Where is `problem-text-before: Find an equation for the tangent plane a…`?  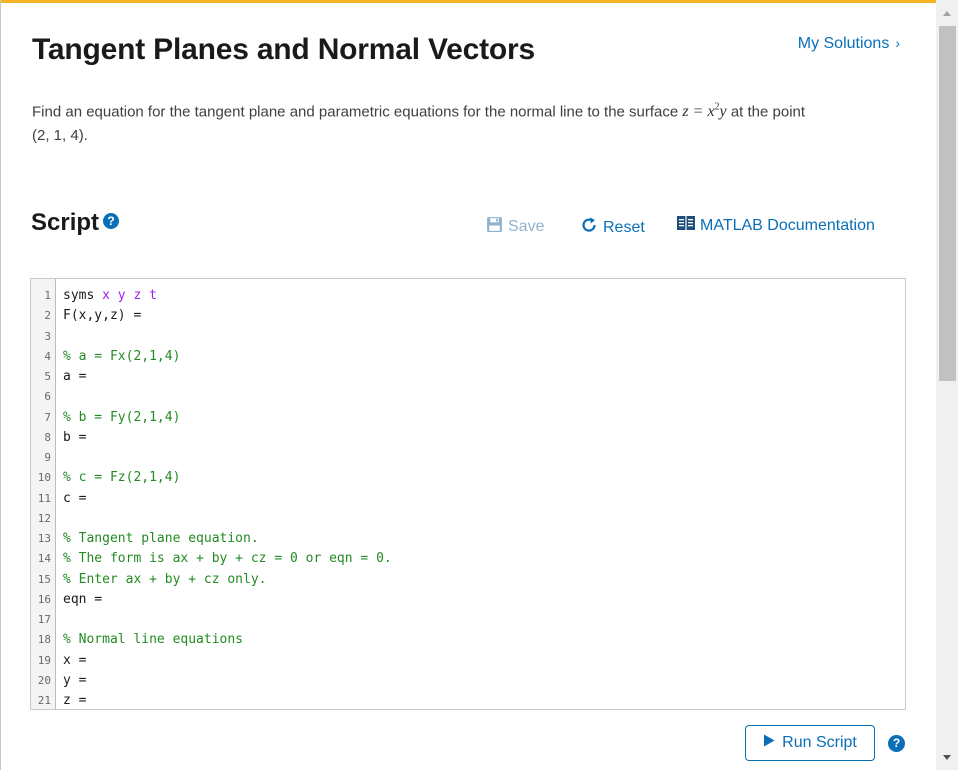 problem-text-before: Find an equation for the tangent plane a… is located at coordinates (357, 112).